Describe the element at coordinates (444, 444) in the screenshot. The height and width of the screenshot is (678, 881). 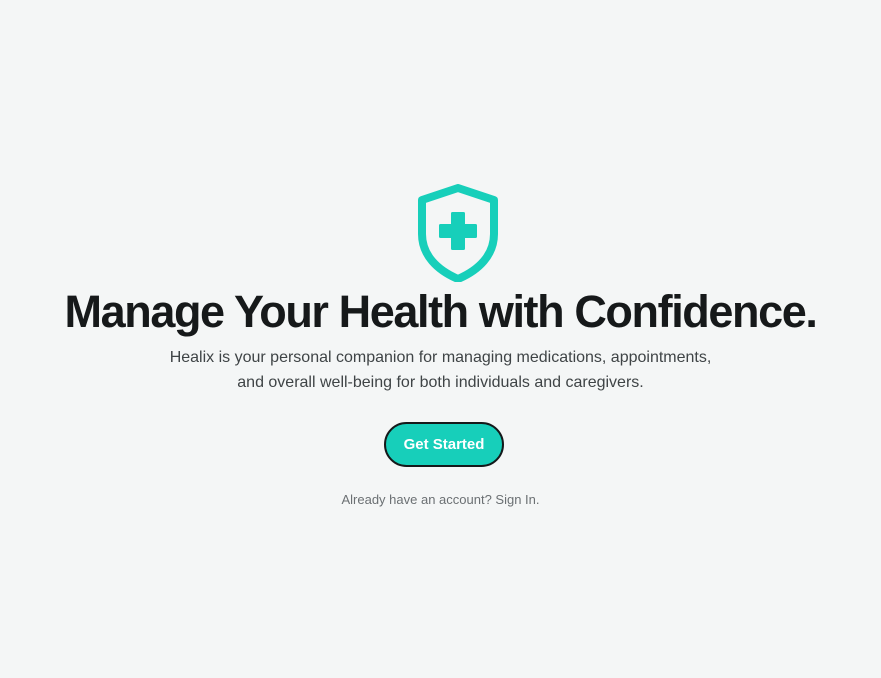
I see `get-started-button: Get Started` at that location.